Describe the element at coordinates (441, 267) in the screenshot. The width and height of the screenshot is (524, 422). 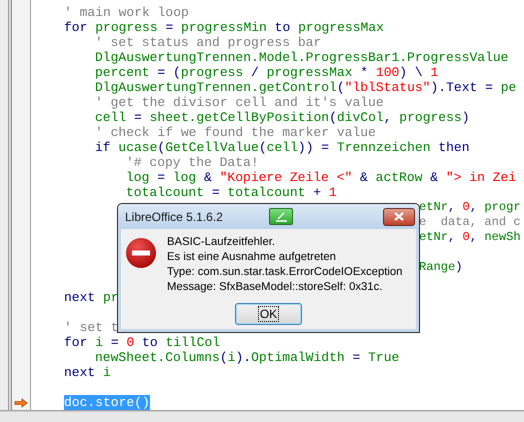
I see `code-fragment: Range)` at that location.